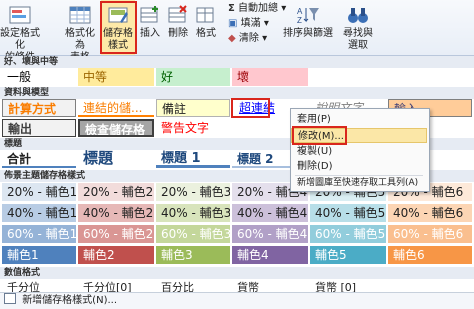 The height and width of the screenshot is (309, 474). Describe the element at coordinates (193, 128) in the screenshot. I see `style-warning-text: 警告文字` at that location.